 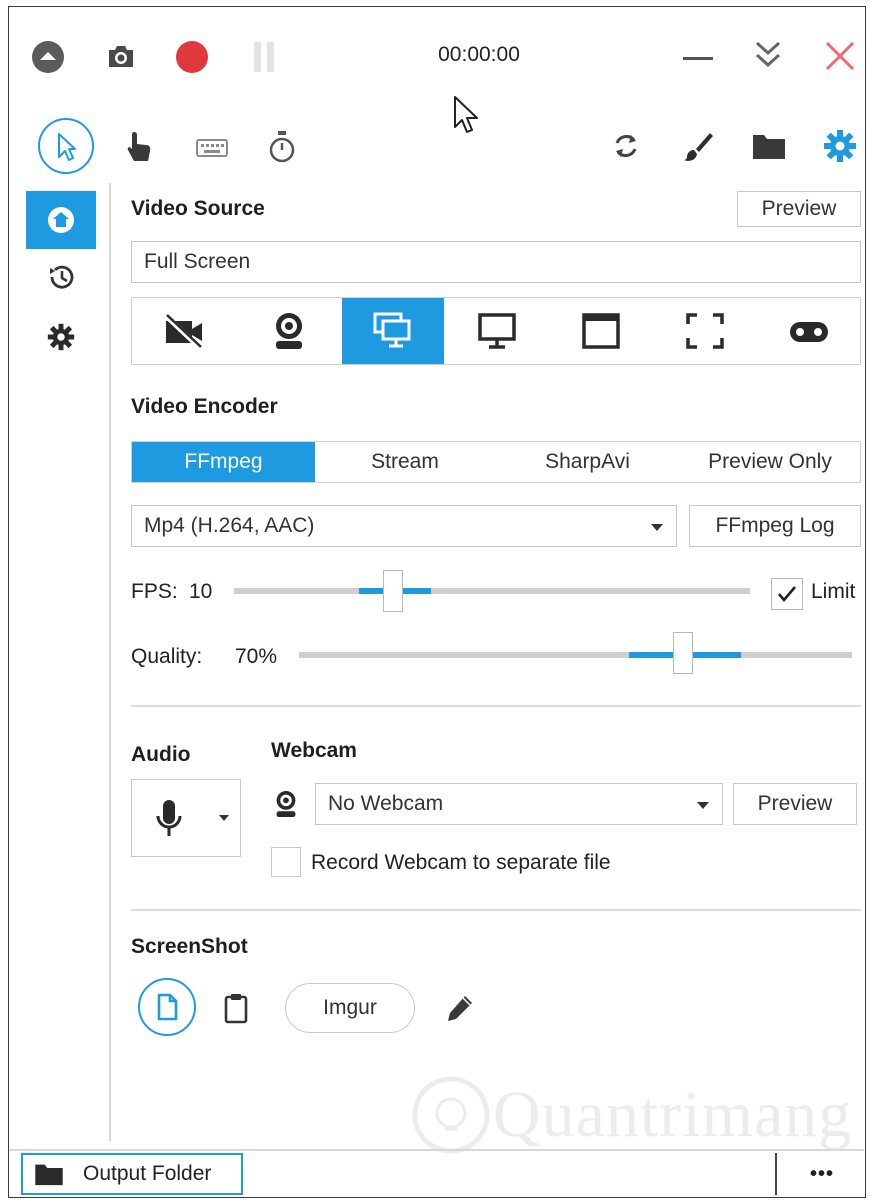 I want to click on tab-preview-only: Preview Only, so click(x=770, y=462).